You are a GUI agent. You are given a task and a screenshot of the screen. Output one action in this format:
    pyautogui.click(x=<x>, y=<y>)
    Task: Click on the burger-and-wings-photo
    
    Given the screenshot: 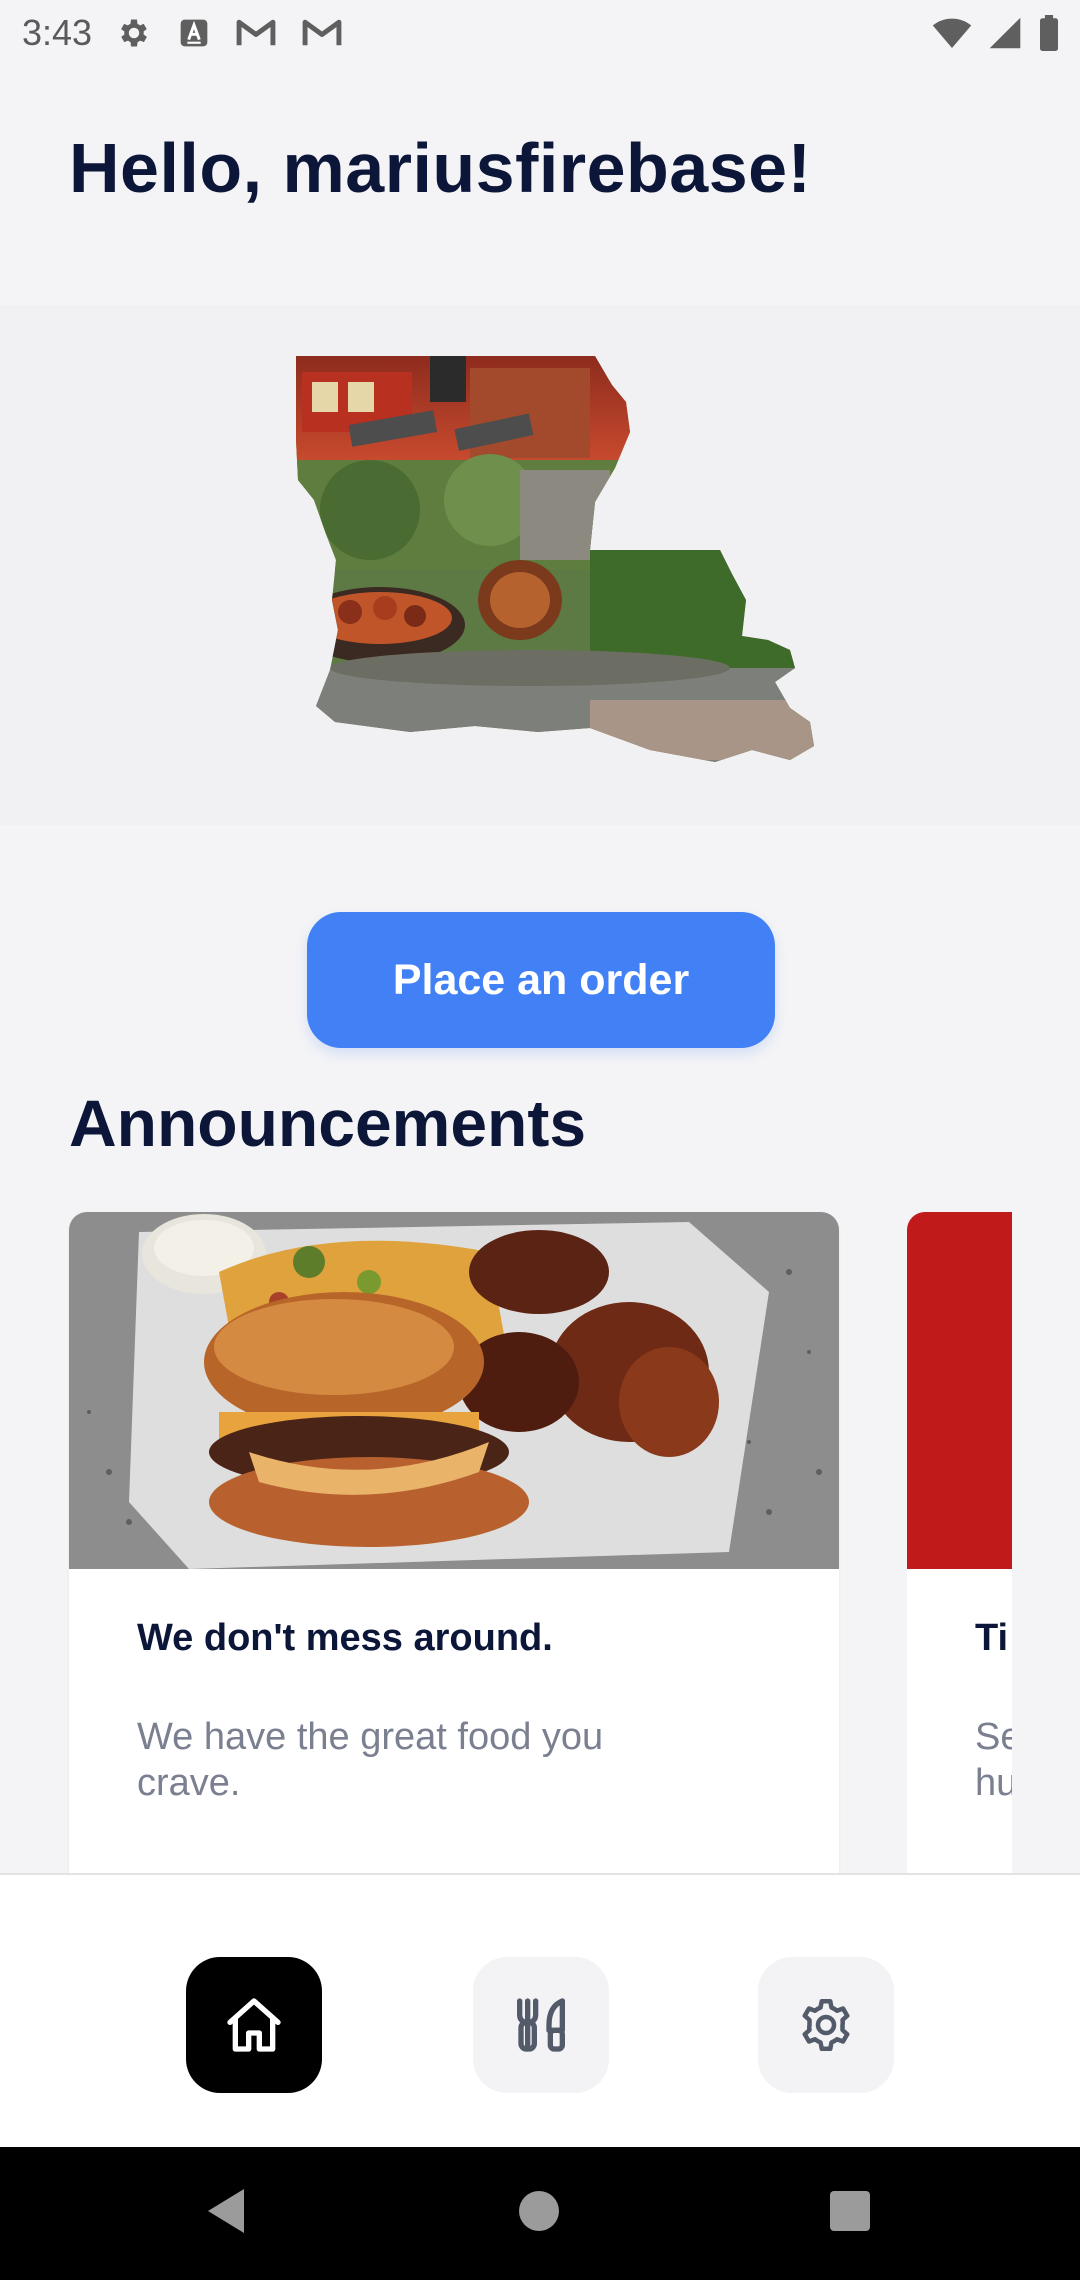 What is the action you would take?
    pyautogui.click(x=454, y=1390)
    